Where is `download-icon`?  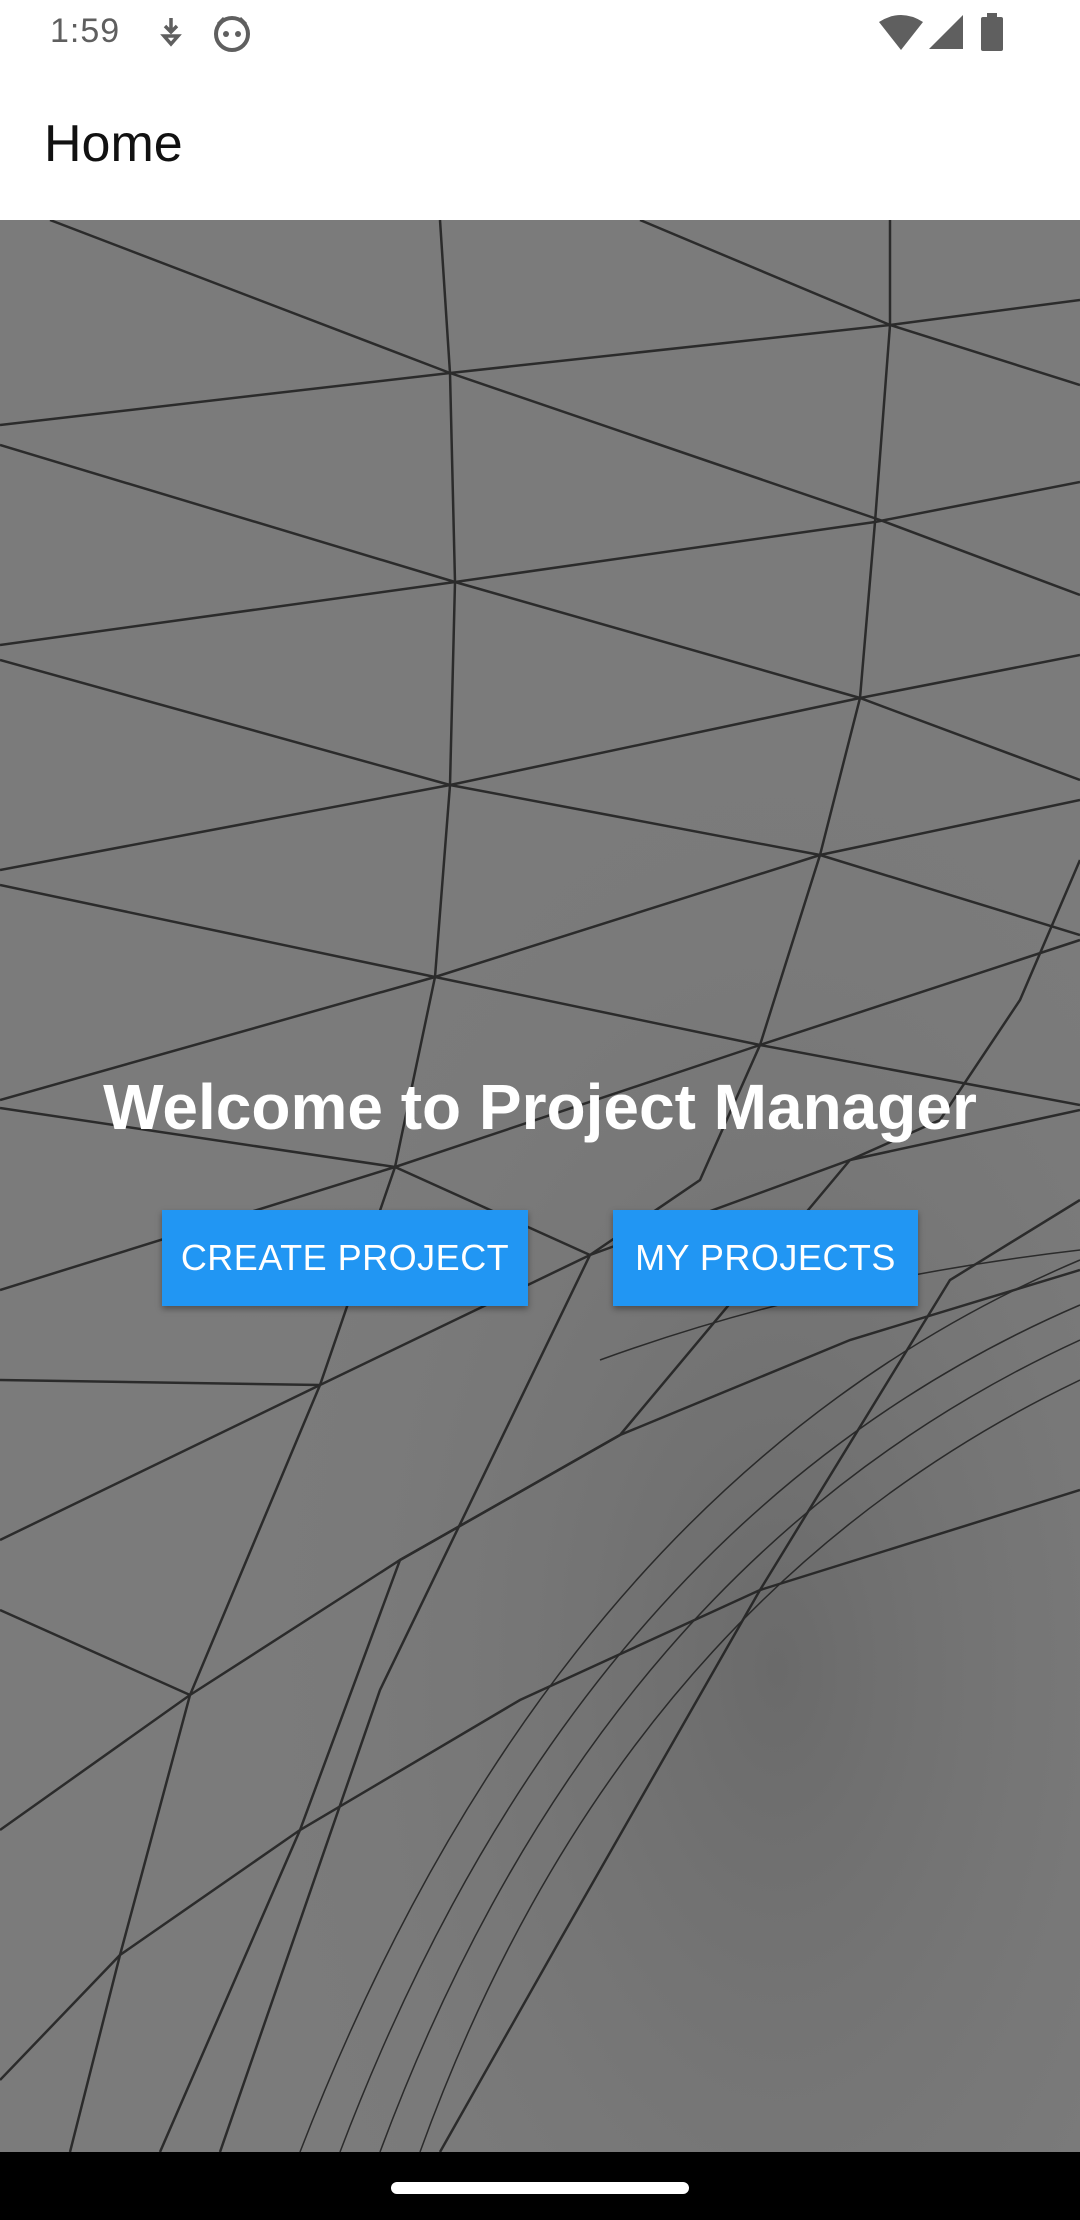
download-icon is located at coordinates (171, 32).